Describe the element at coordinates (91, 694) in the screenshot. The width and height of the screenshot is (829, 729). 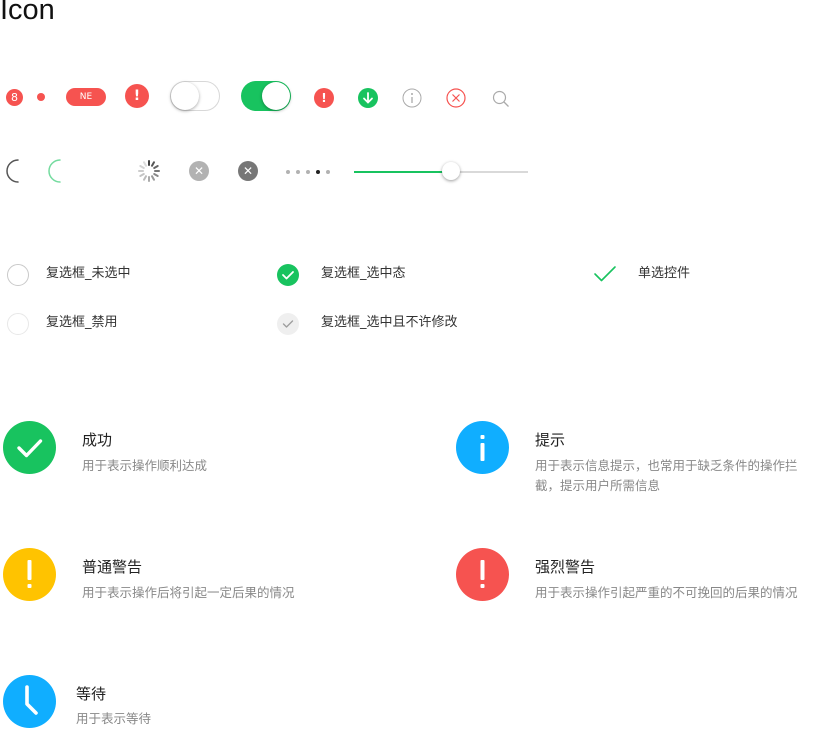
I see `waiting-title: 等待` at that location.